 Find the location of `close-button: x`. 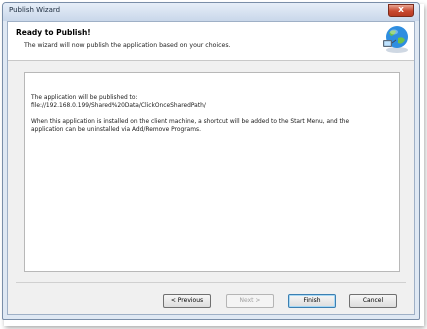

close-button: x is located at coordinates (401, 10).